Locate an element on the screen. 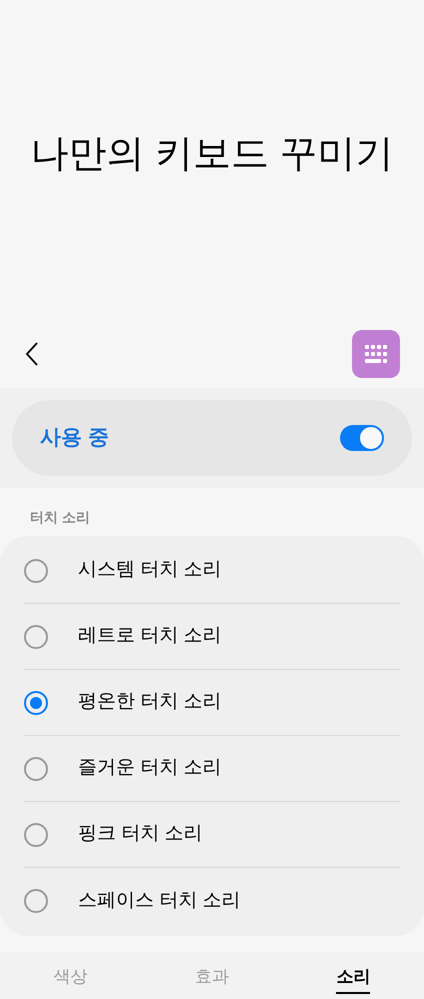 The width and height of the screenshot is (424, 999). sound-option: 핑크 터치 소리 is located at coordinates (212, 835).